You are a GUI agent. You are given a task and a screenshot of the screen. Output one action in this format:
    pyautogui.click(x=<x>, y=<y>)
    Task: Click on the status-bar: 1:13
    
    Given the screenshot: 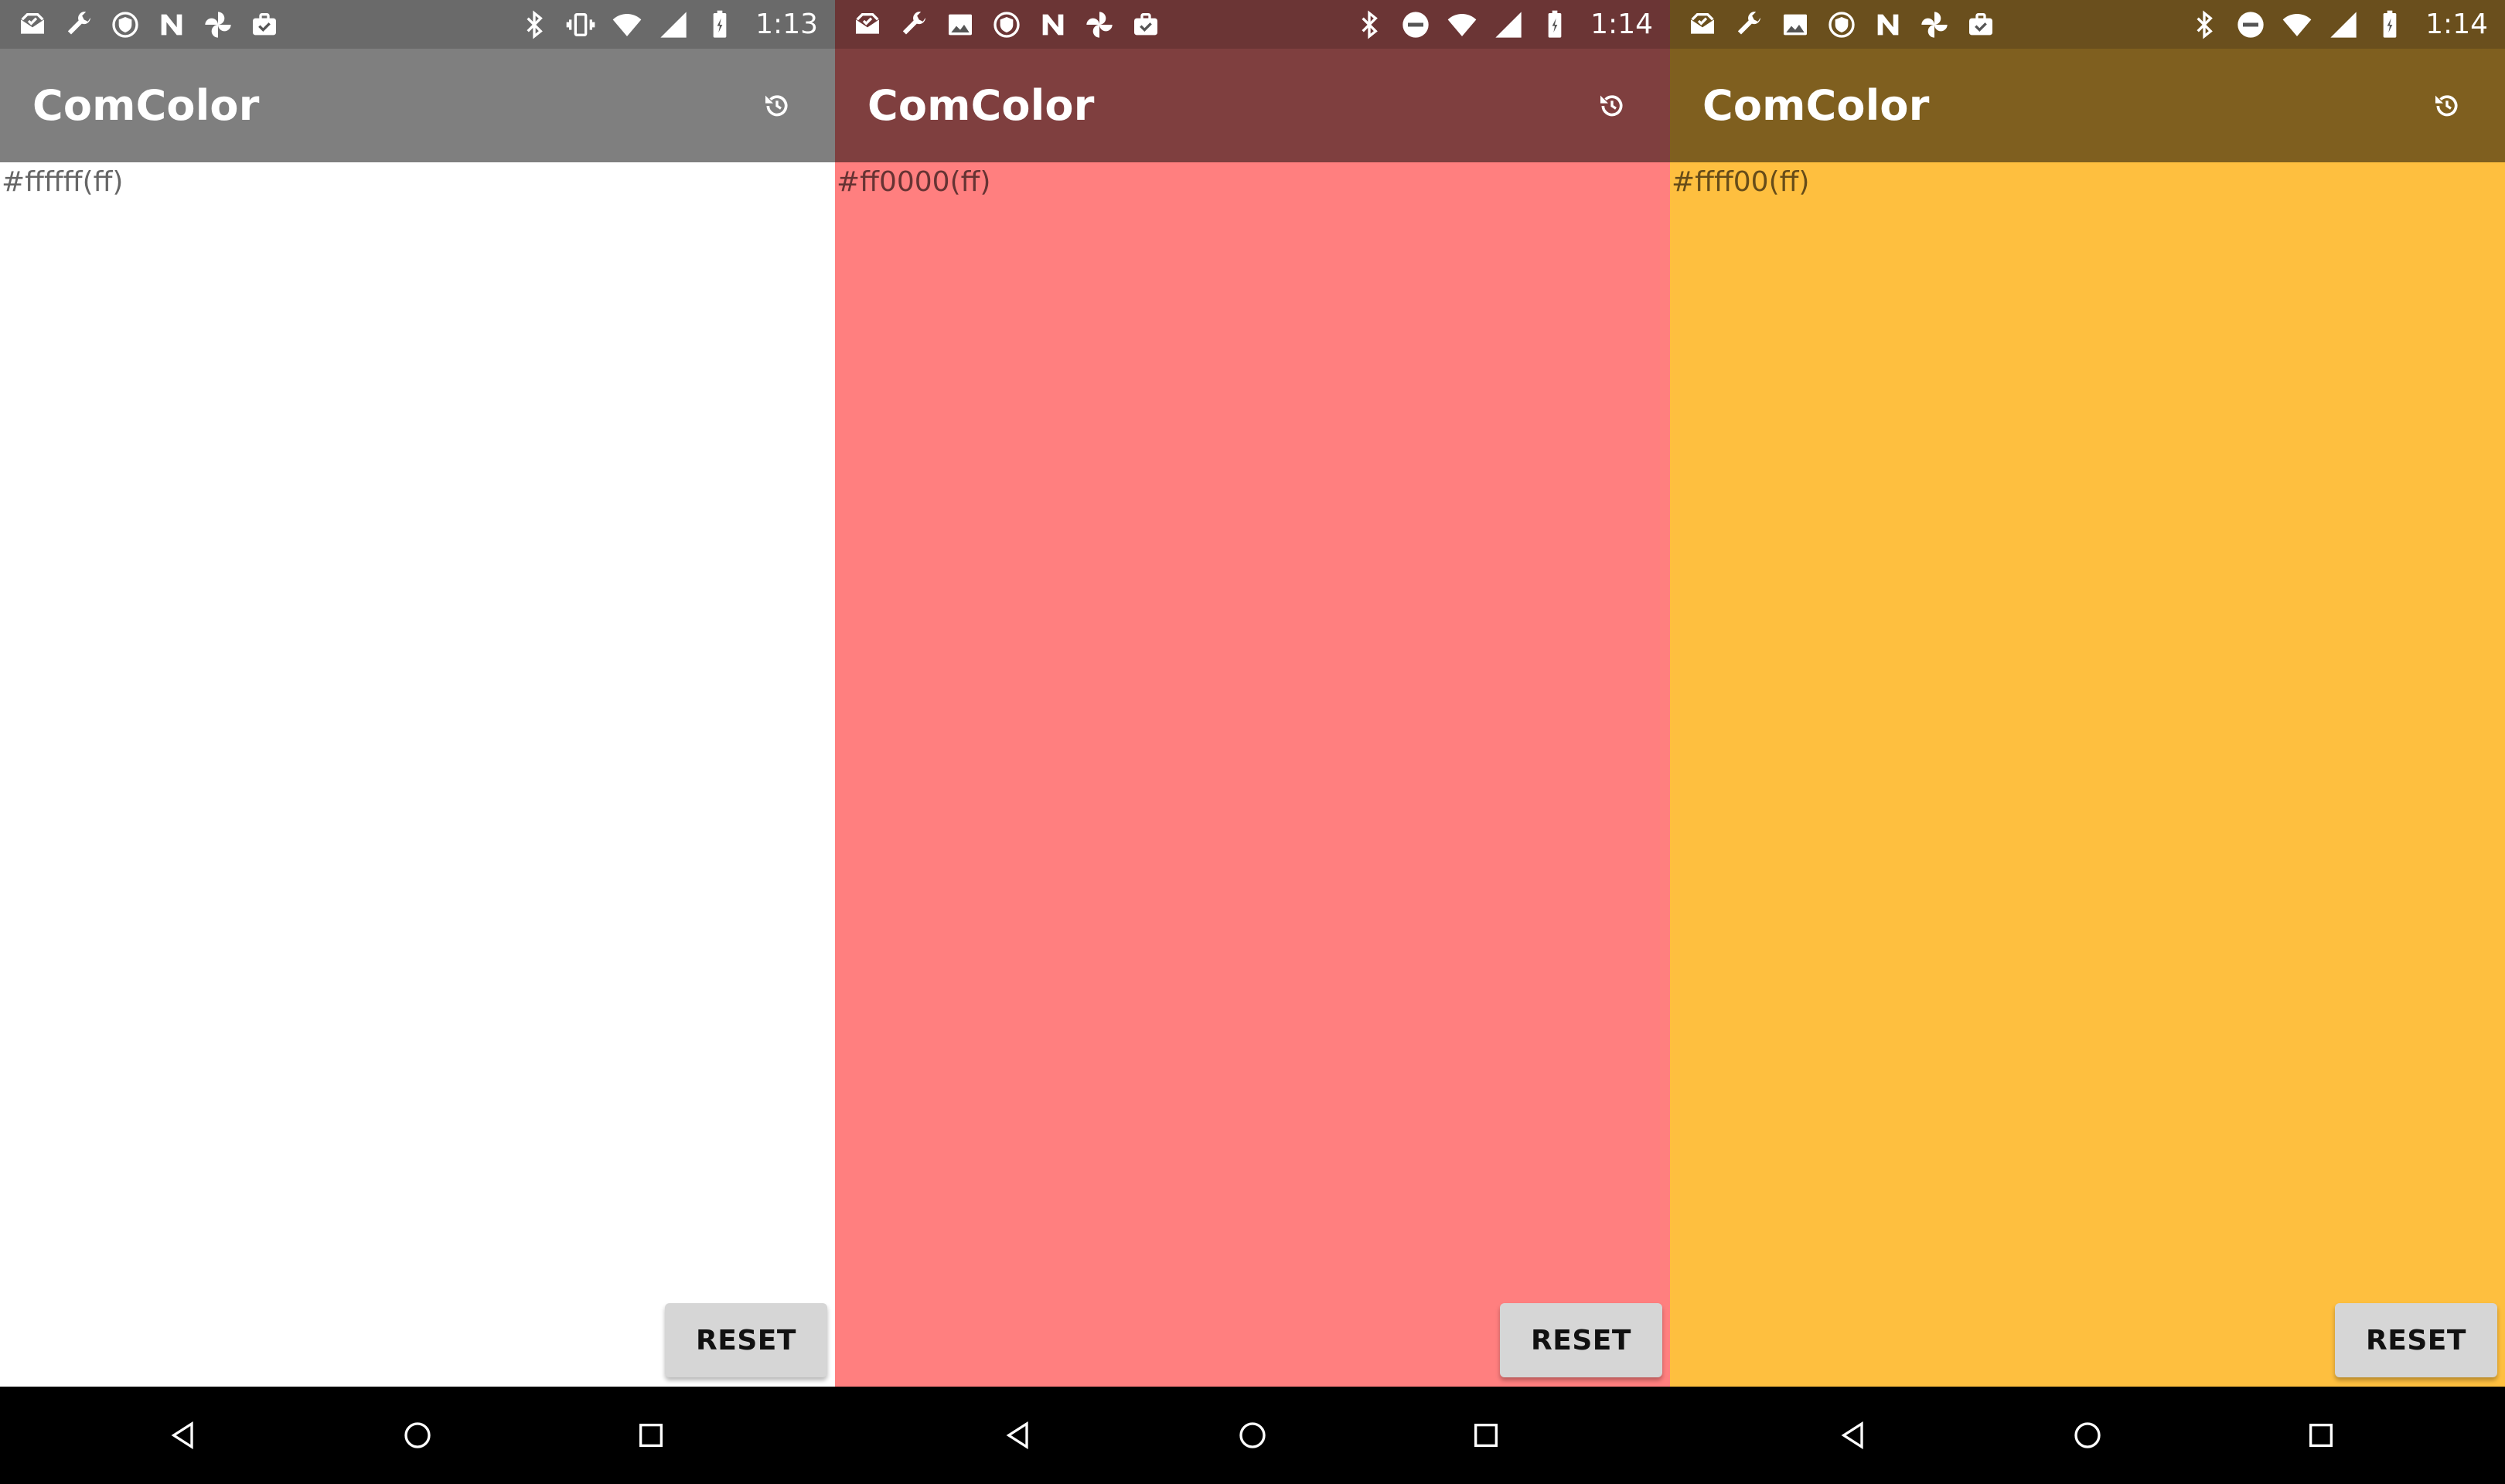 What is the action you would take?
    pyautogui.click(x=417, y=24)
    